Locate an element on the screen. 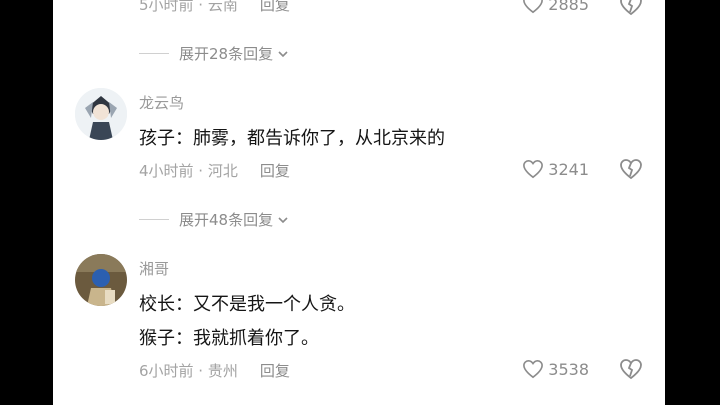  username: 湘哥 is located at coordinates (154, 268).